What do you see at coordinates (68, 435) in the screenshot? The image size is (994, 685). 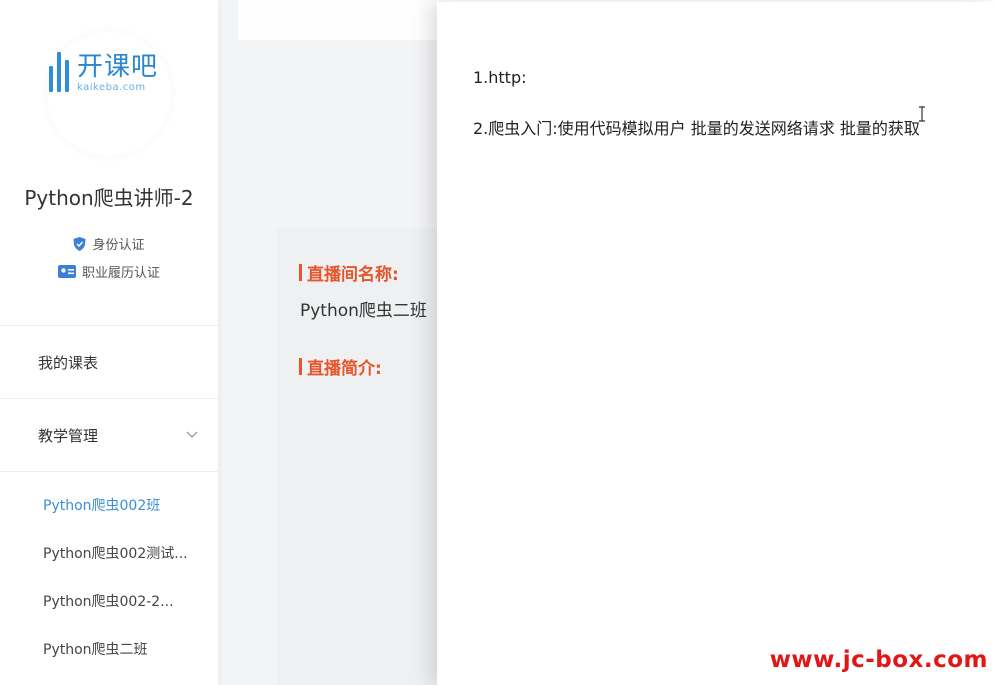 I see `menu-item-label: 教学管理` at bounding box center [68, 435].